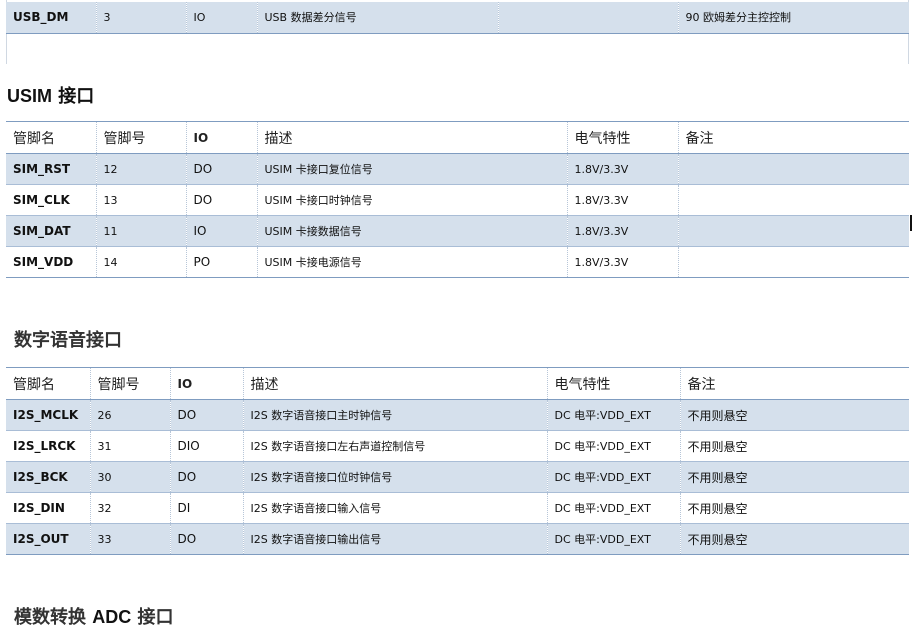  Describe the element at coordinates (377, 18) in the screenshot. I see `pin-description: USB 数据差分信号` at that location.